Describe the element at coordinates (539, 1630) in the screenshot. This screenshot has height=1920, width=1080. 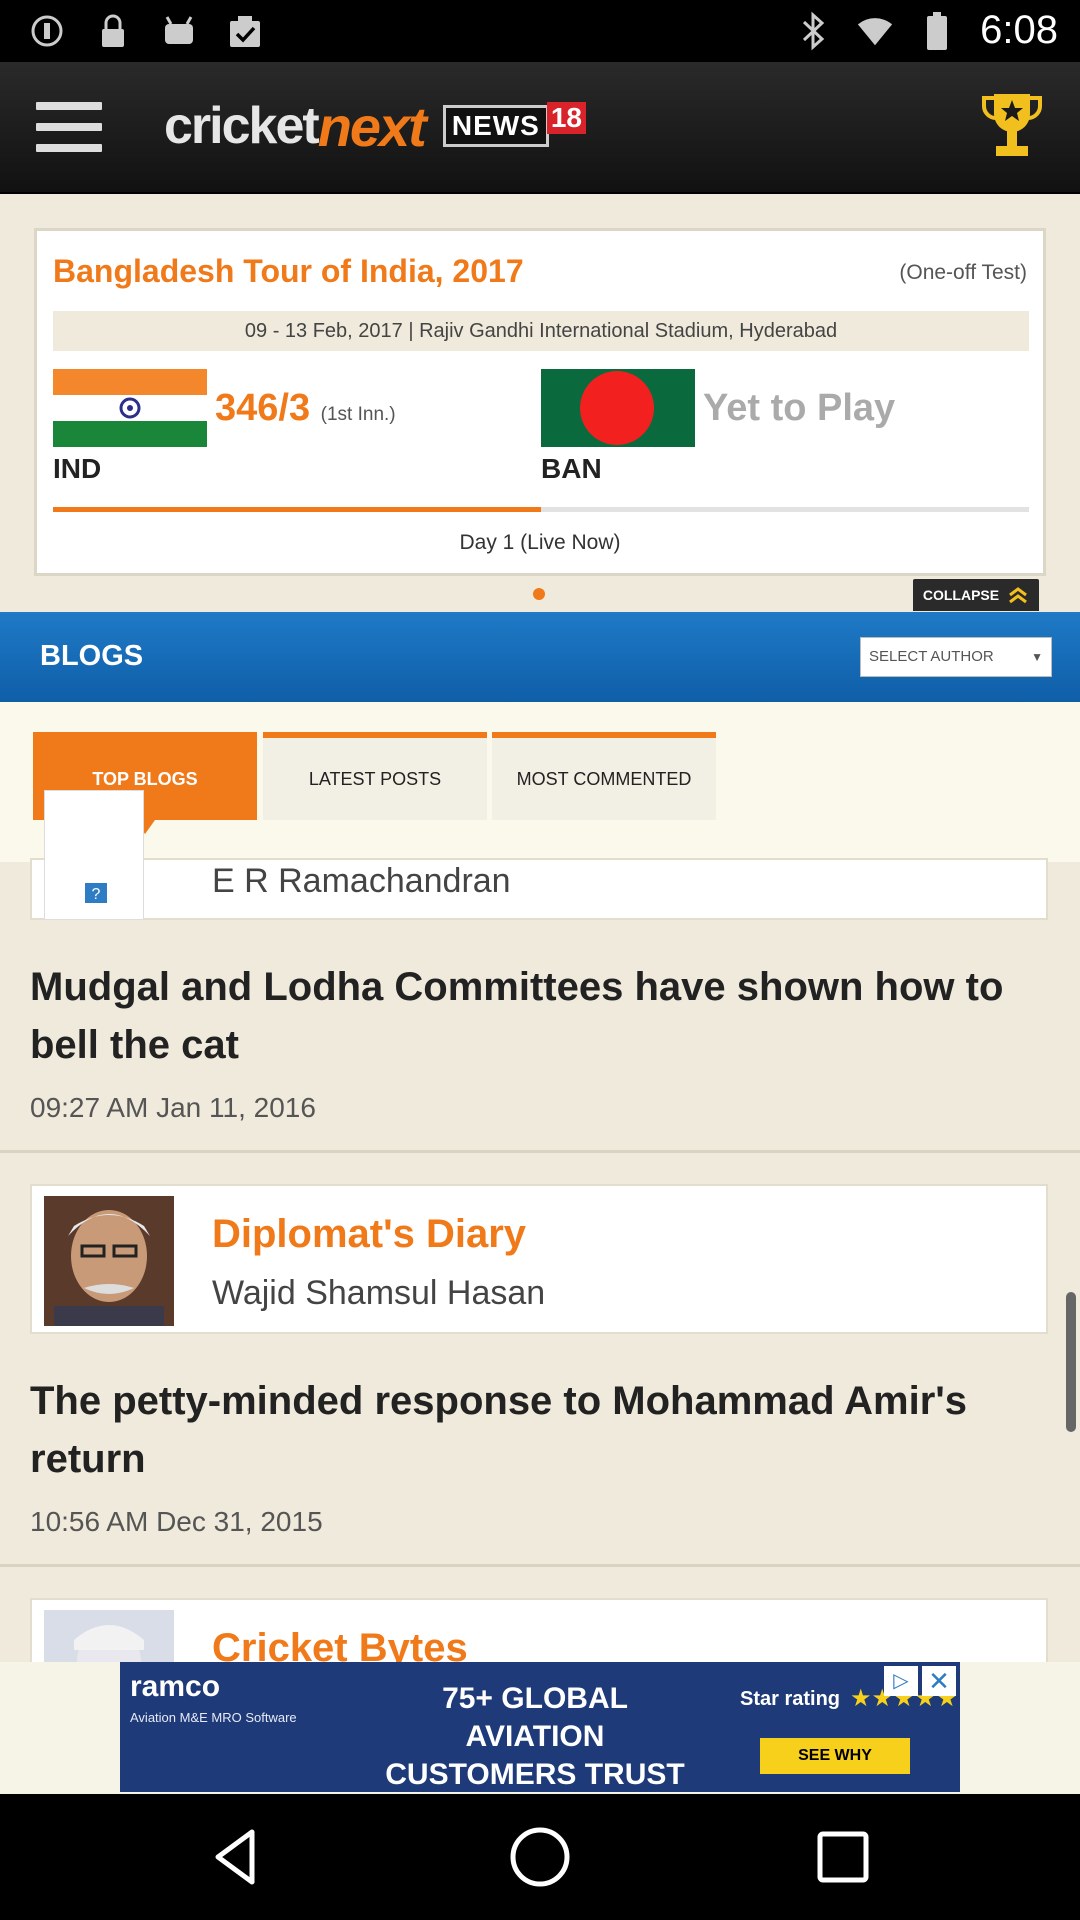
I see `author-row: Cricket Bytes` at that location.